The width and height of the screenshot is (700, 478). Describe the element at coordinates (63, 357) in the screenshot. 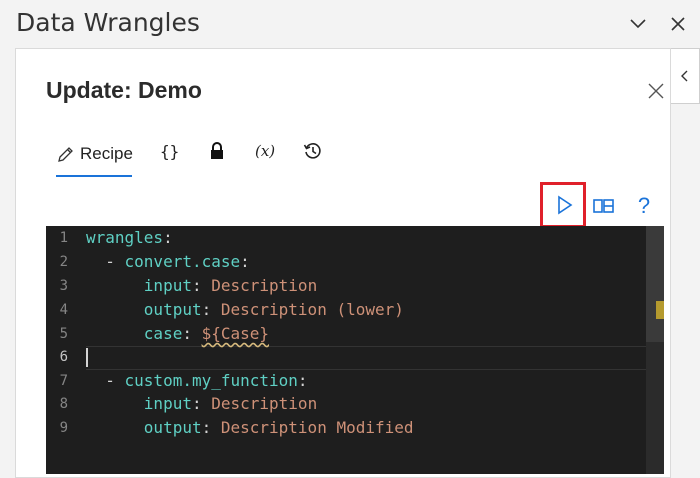

I see `line-number: 6` at that location.